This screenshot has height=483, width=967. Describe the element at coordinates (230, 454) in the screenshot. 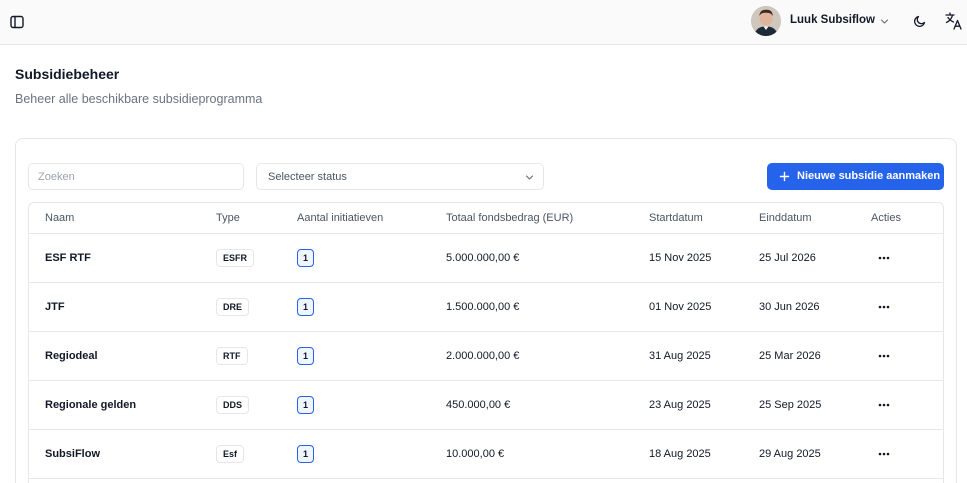

I see `type-badge: Esf` at that location.